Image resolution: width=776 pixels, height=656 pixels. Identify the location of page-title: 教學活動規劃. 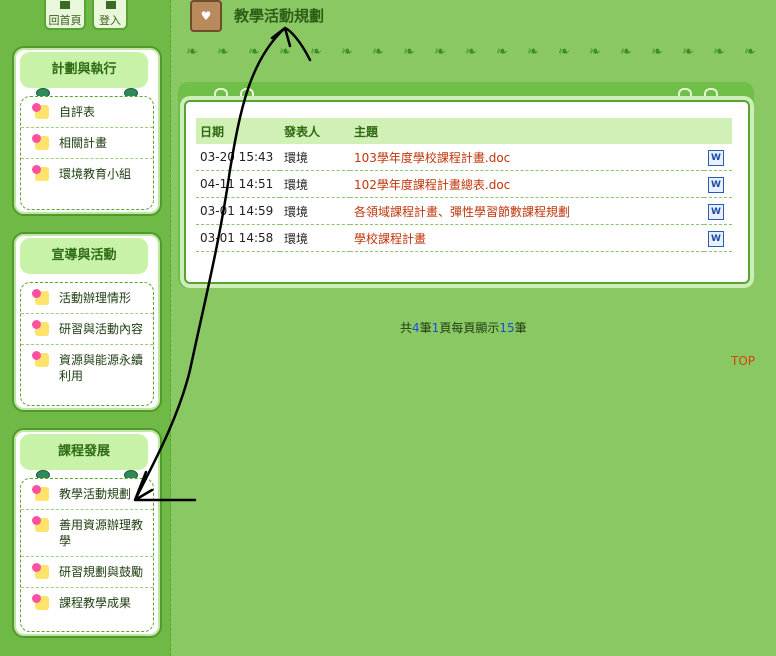
(279, 16).